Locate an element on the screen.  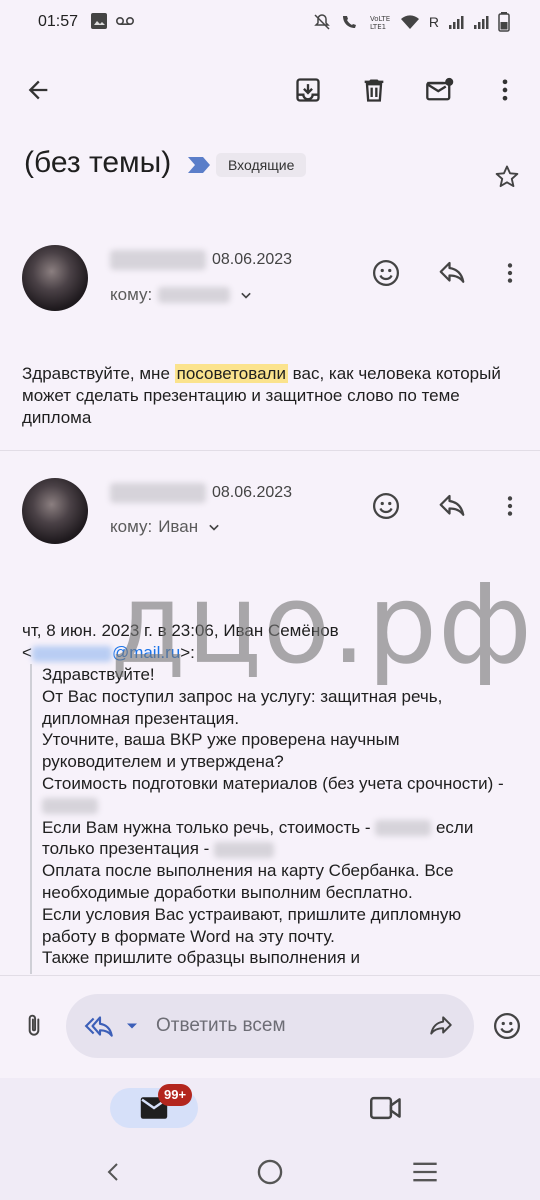
delete-button is located at coordinates (374, 90).